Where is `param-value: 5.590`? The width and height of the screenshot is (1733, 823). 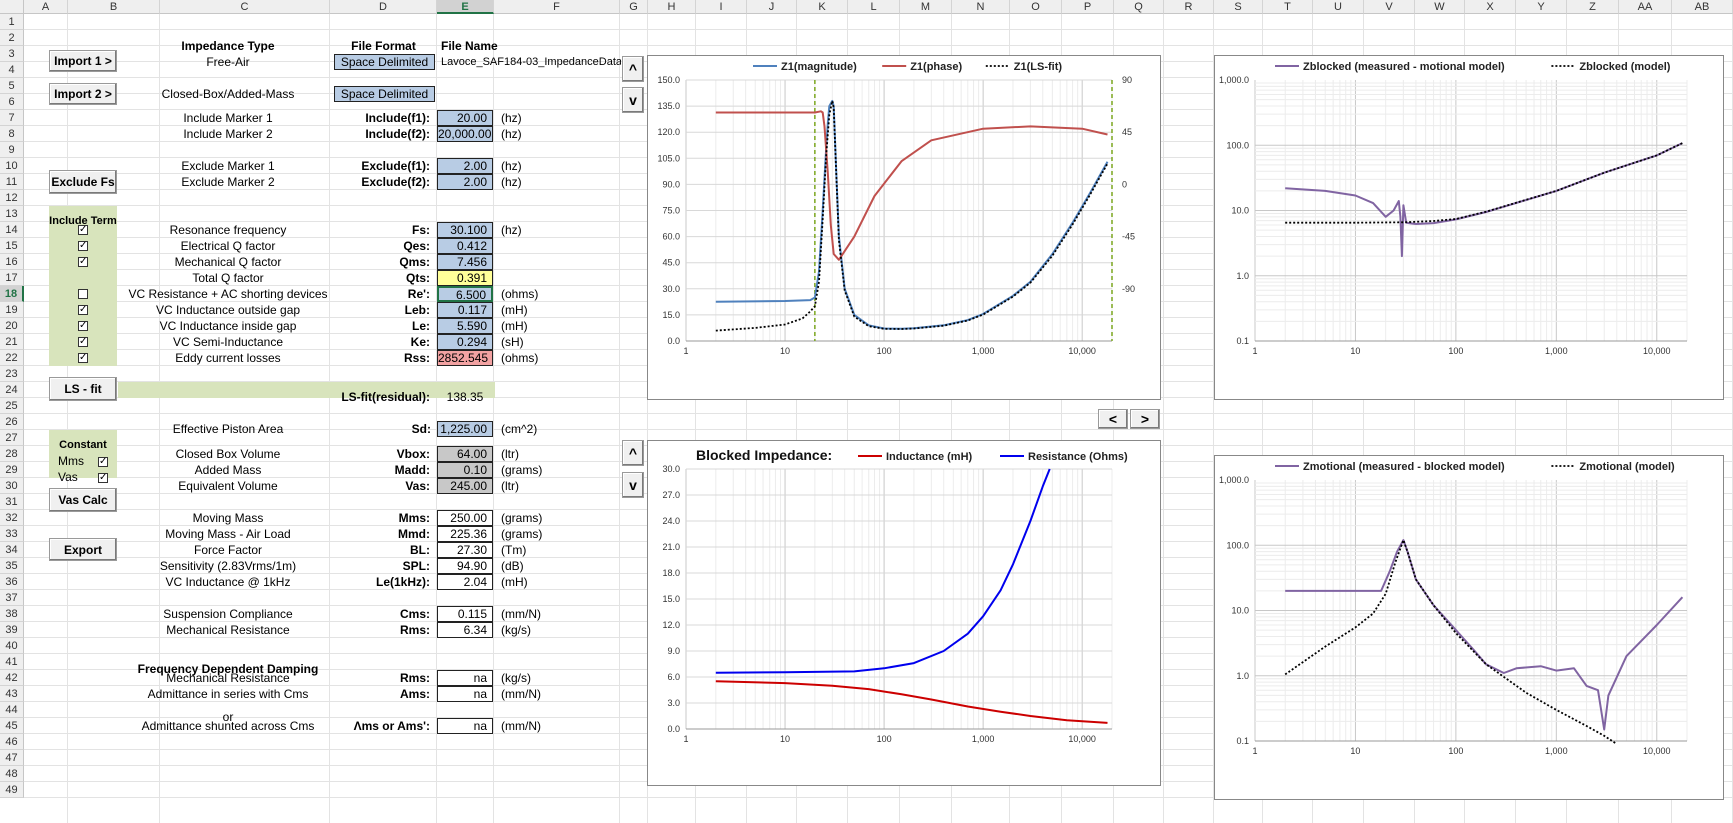
param-value: 5.590 is located at coordinates (465, 326).